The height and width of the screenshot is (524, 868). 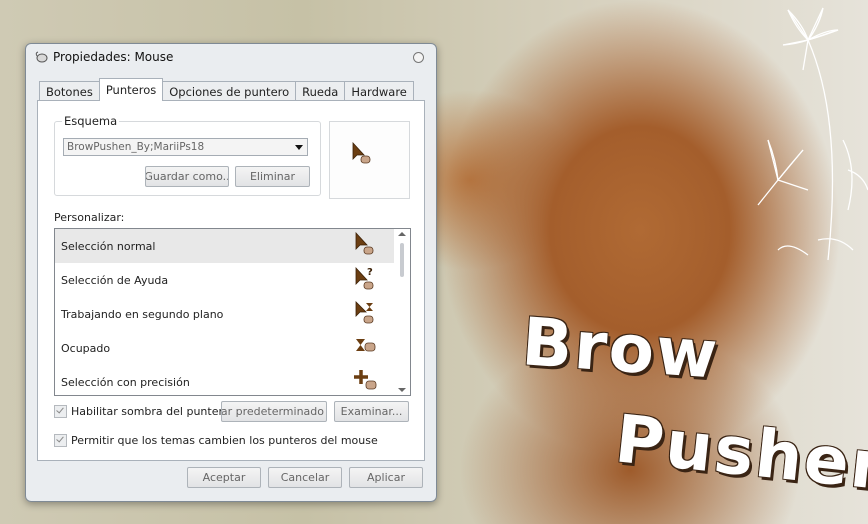 I want to click on crosshair-cursor-icon, so click(x=365, y=380).